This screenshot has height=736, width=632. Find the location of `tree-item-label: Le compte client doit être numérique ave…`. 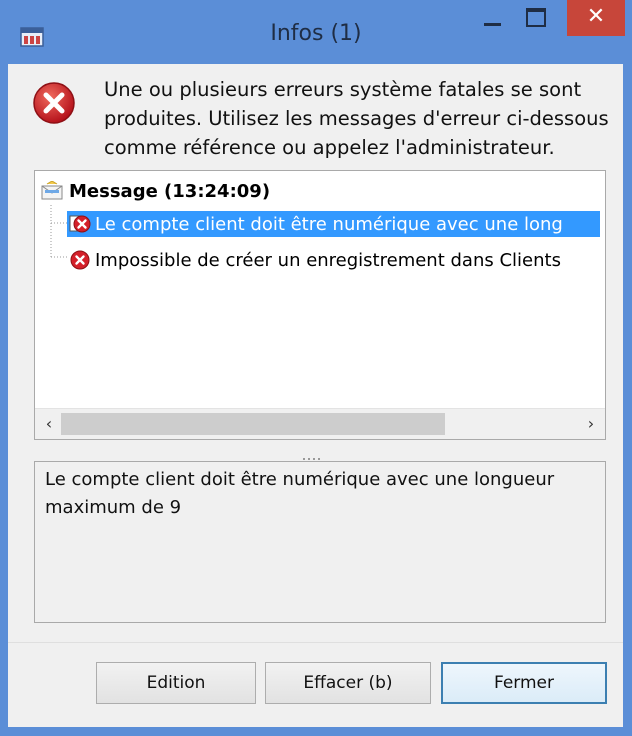

tree-item-label: Le compte client doit être numérique ave… is located at coordinates (329, 224).